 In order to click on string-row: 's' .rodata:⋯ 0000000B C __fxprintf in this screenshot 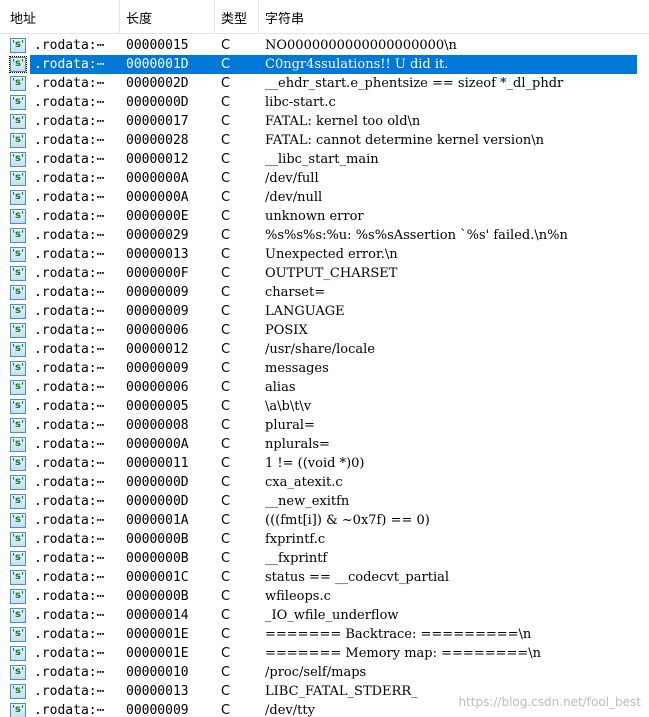, I will do `click(324, 558)`.